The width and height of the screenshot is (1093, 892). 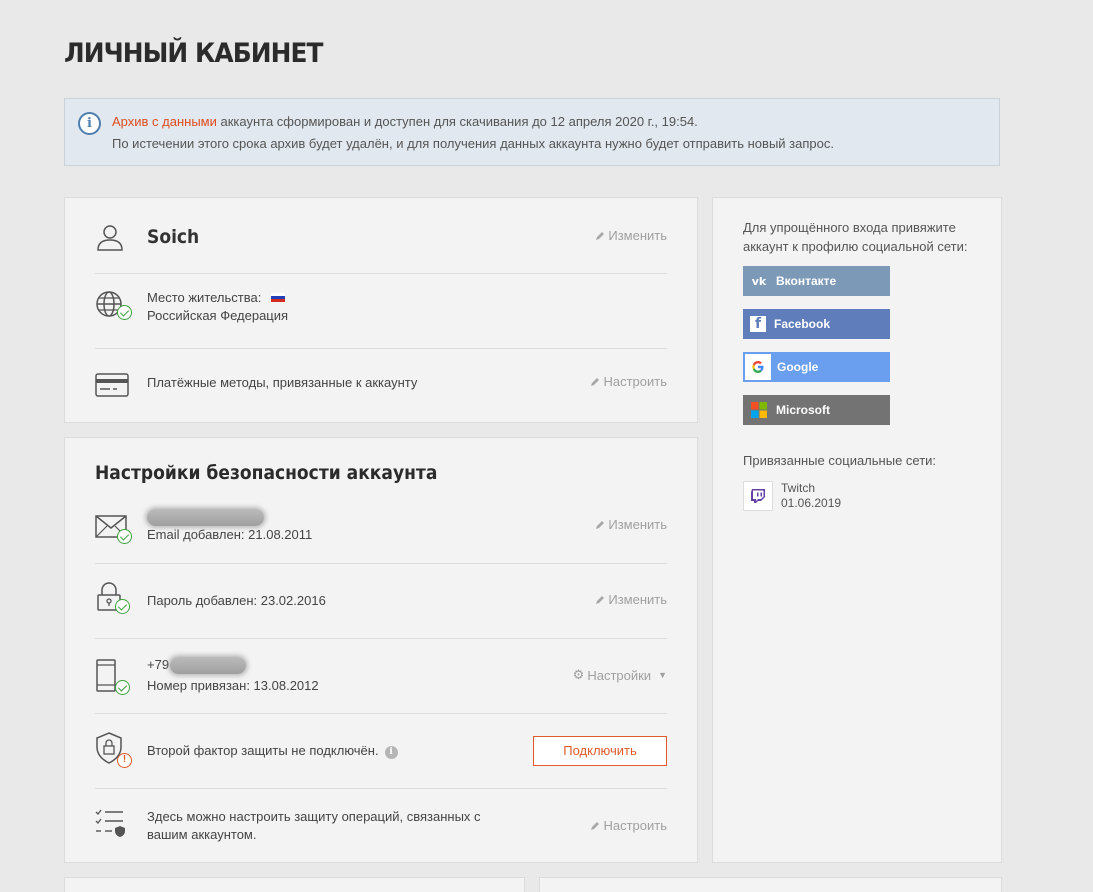 I want to click on facebook-icon: f, so click(x=758, y=324).